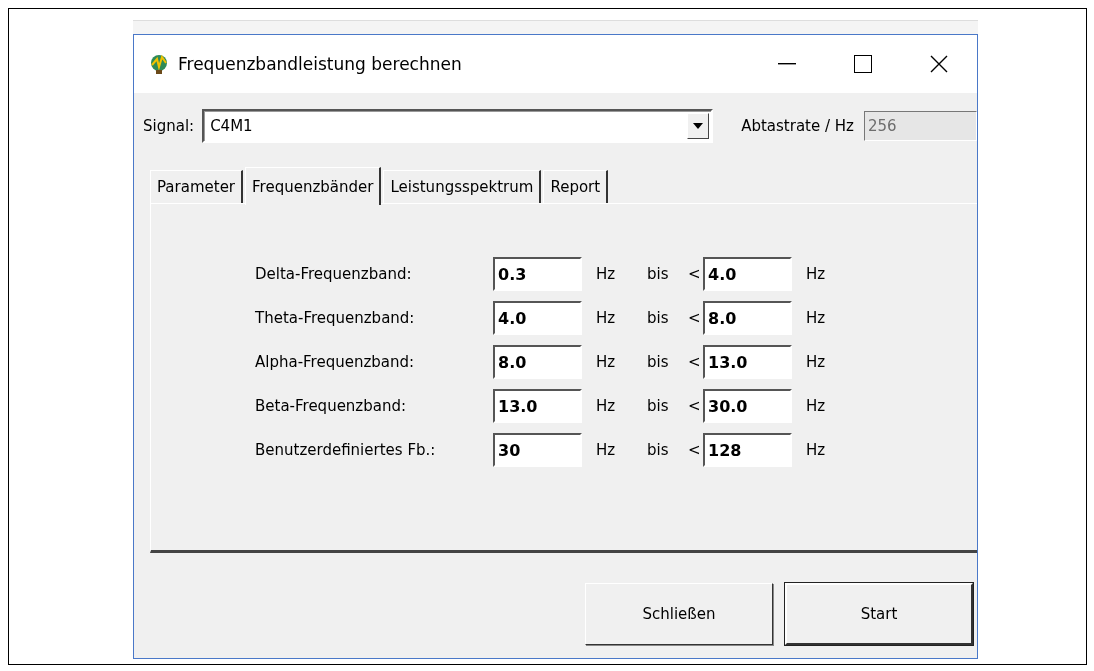 The image size is (1094, 671). What do you see at coordinates (169, 126) in the screenshot?
I see `signal-label: Signal:` at bounding box center [169, 126].